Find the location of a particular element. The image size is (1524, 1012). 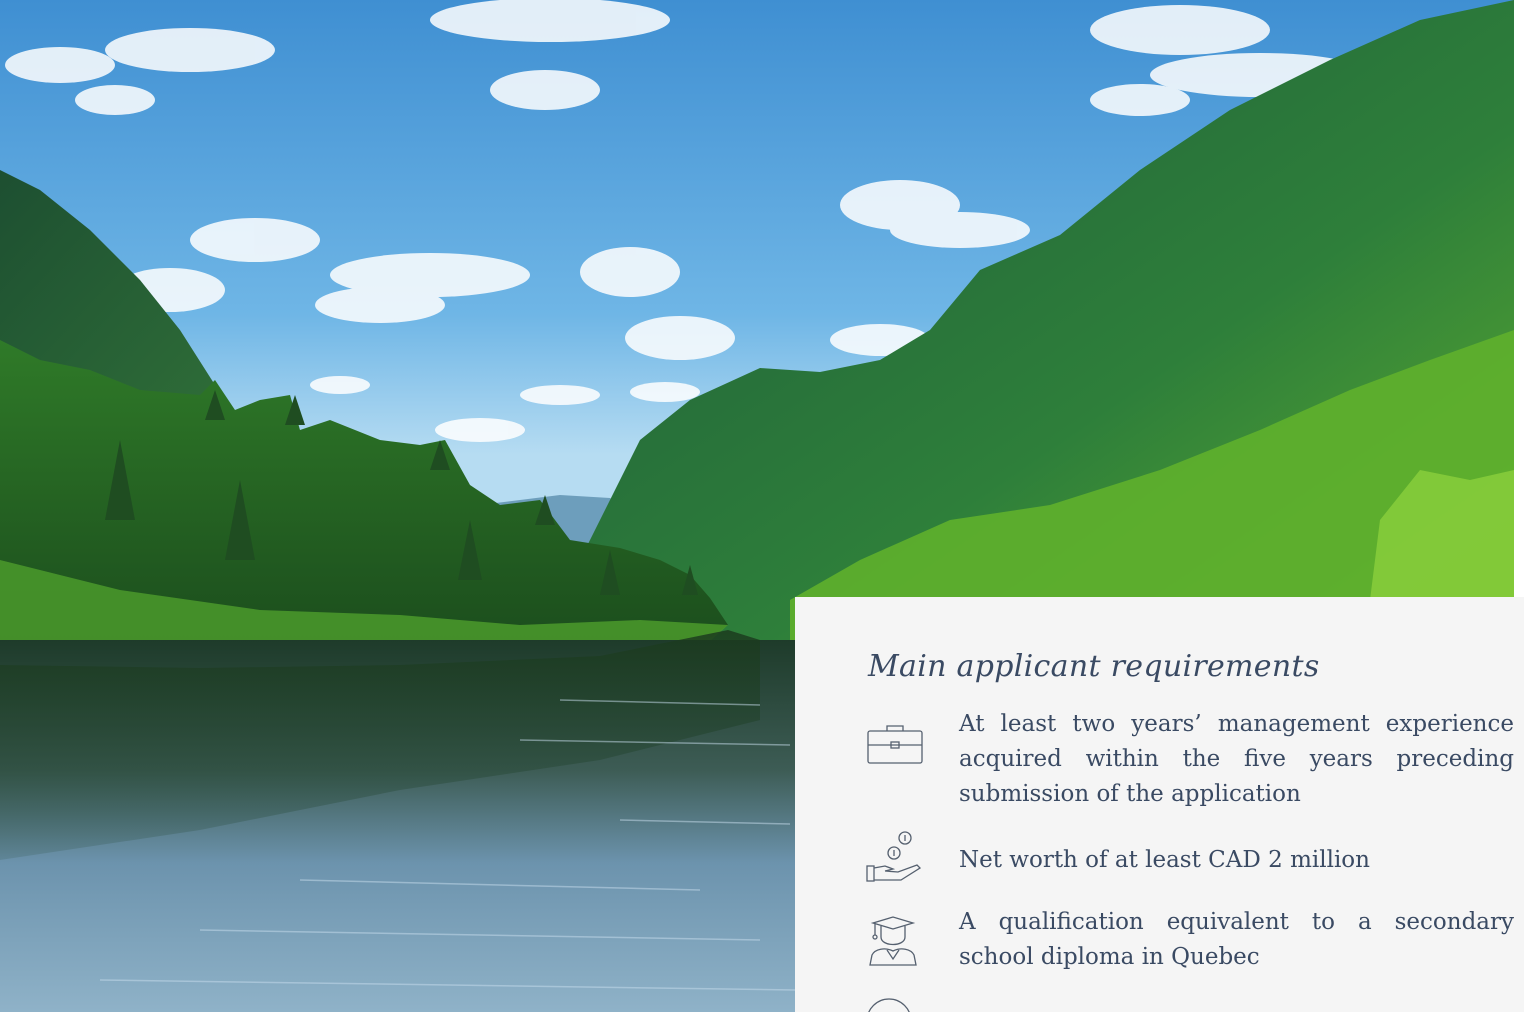

requirement-text: Net worth of at least CAD 2 million is located at coordinates (1164, 860).